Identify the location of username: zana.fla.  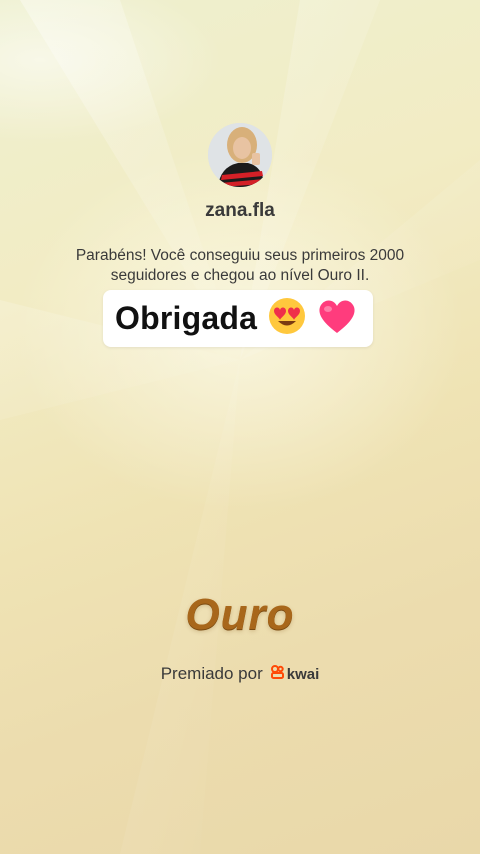
(240, 210).